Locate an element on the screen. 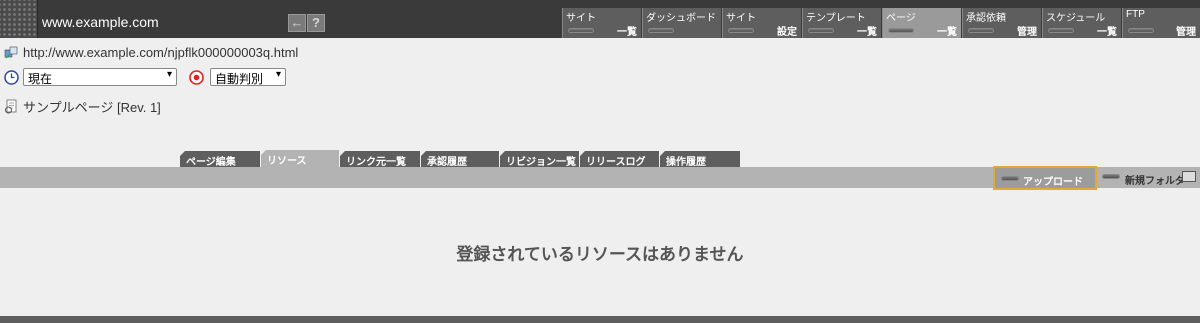  nav-label-top: スケジュール is located at coordinates (1076, 18).